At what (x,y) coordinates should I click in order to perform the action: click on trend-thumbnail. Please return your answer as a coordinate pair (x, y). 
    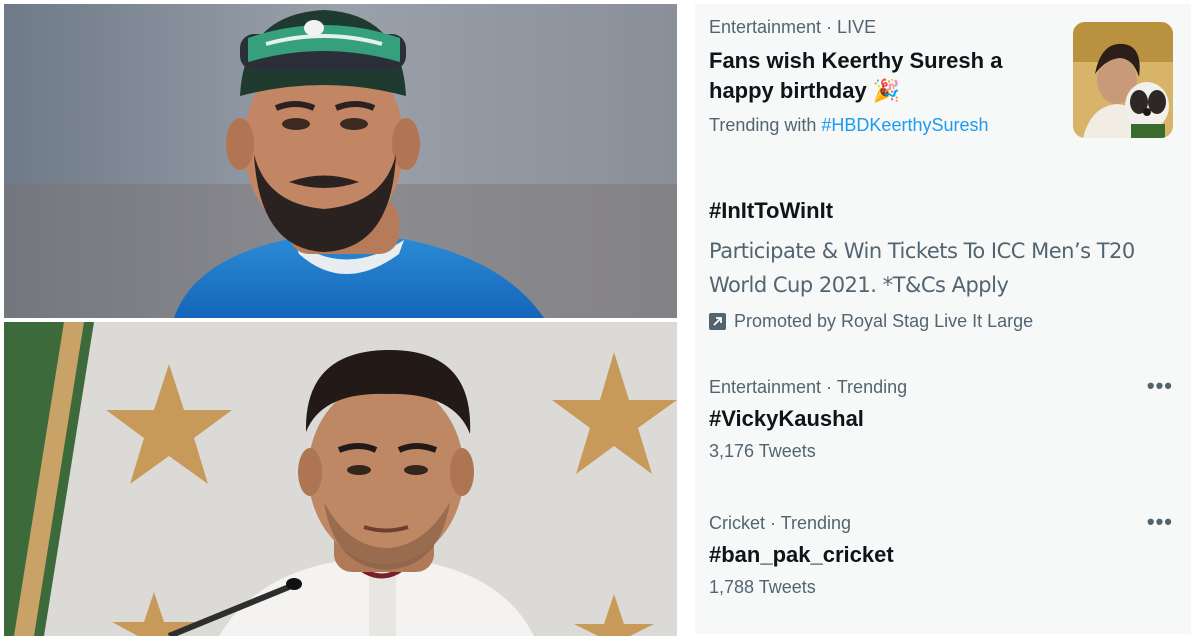
    Looking at the image, I should click on (1123, 80).